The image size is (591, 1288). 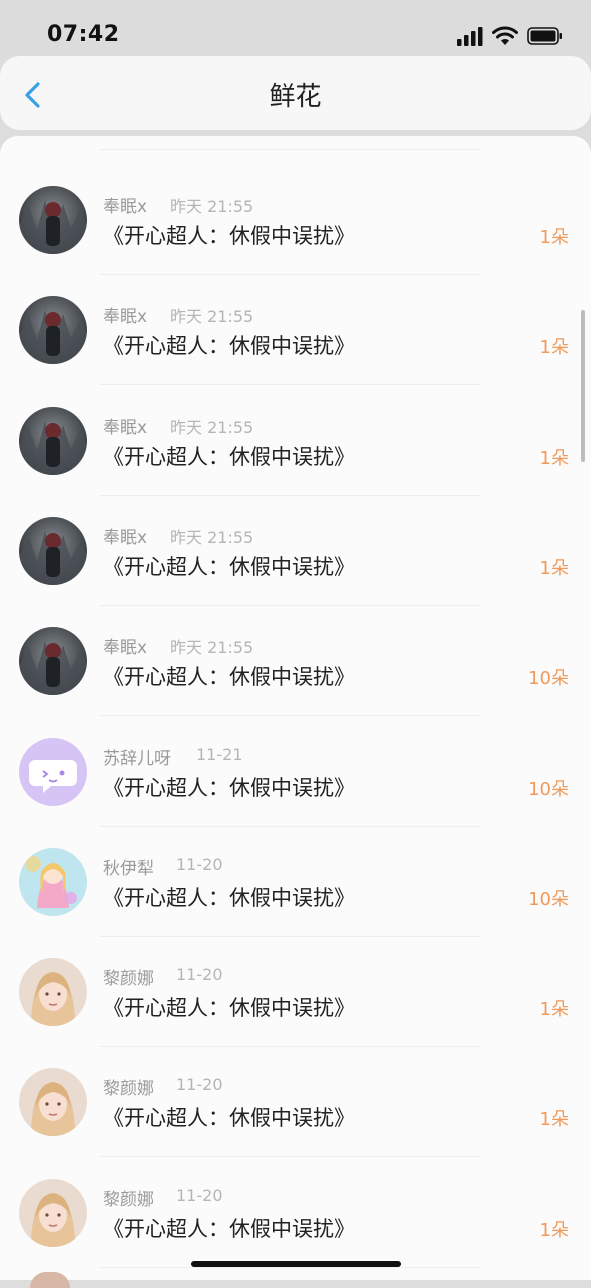 I want to click on list-item: 苏辞儿呀 11-21 《开心超人：休假中误扰》 10朵, so click(x=295, y=764).